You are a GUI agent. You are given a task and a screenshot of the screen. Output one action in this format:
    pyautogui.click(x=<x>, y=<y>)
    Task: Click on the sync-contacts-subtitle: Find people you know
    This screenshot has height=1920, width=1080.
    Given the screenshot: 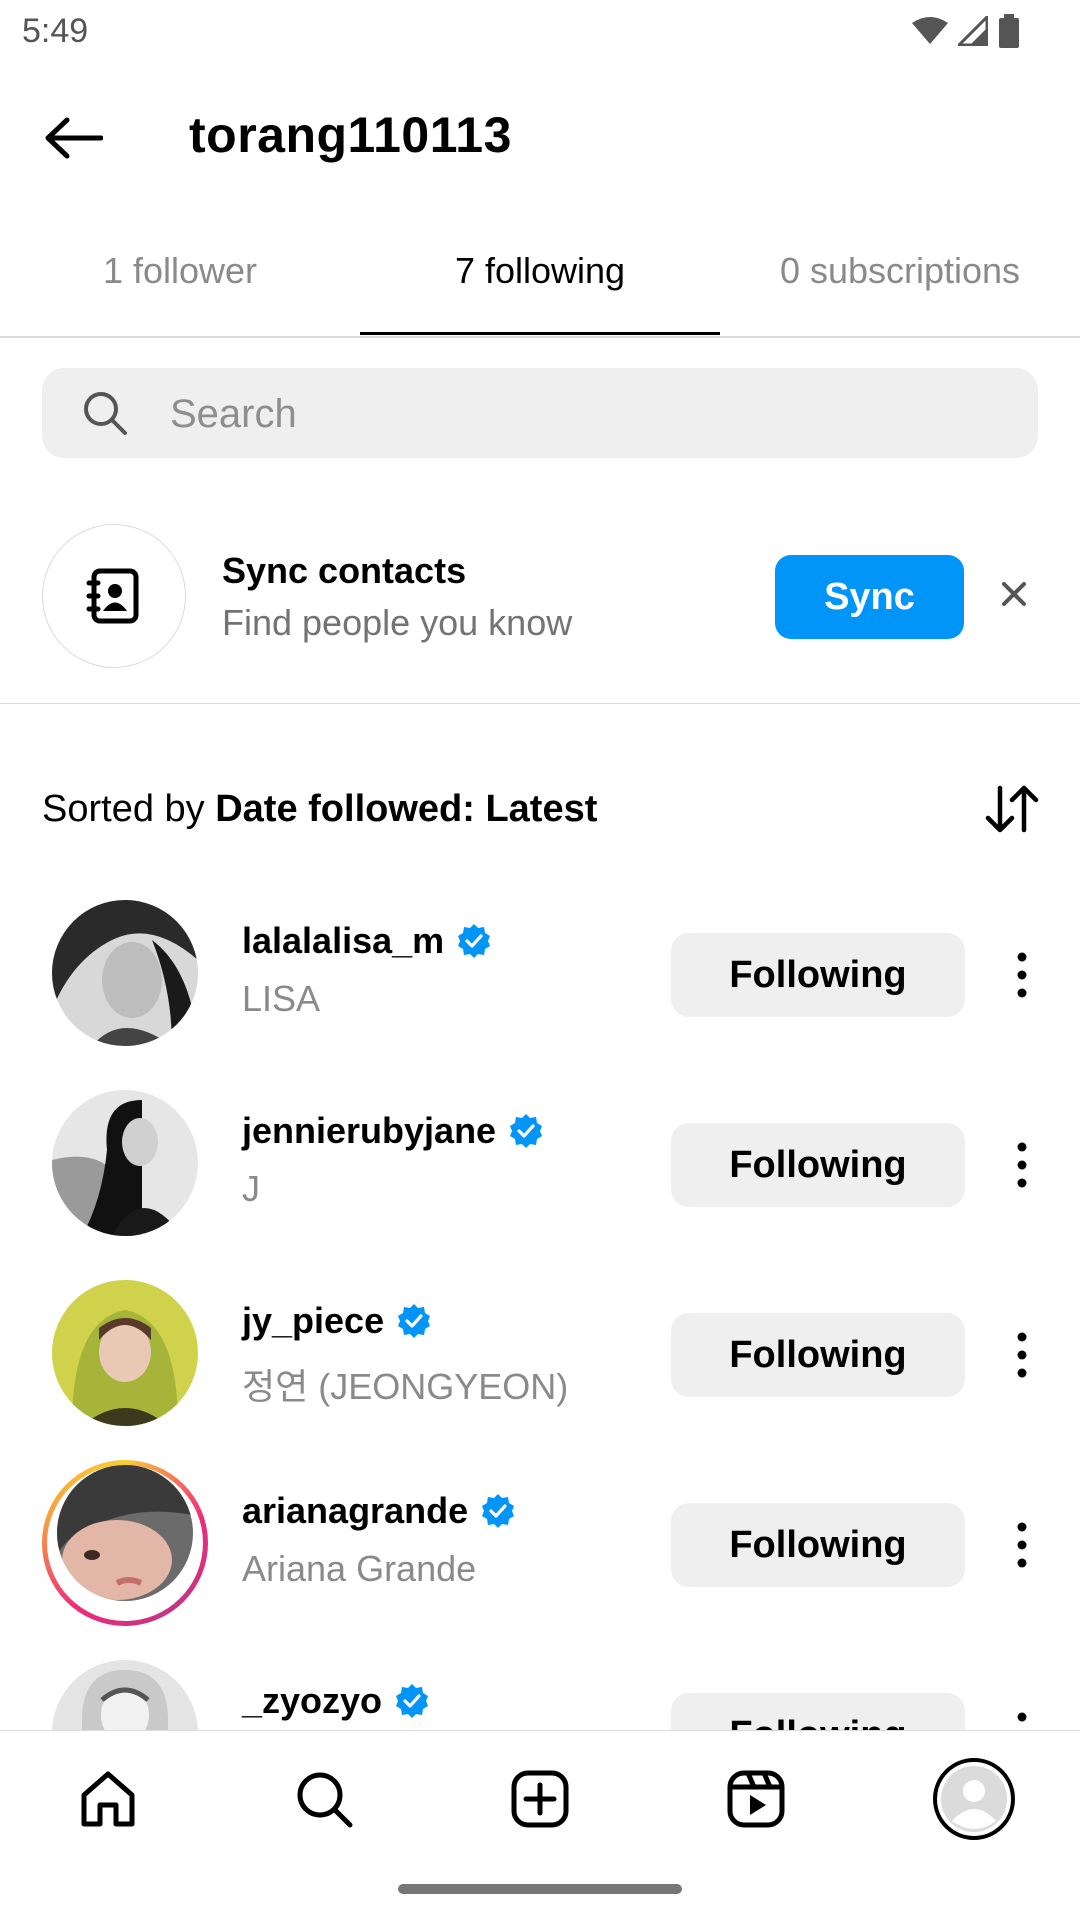 What is the action you would take?
    pyautogui.click(x=397, y=622)
    